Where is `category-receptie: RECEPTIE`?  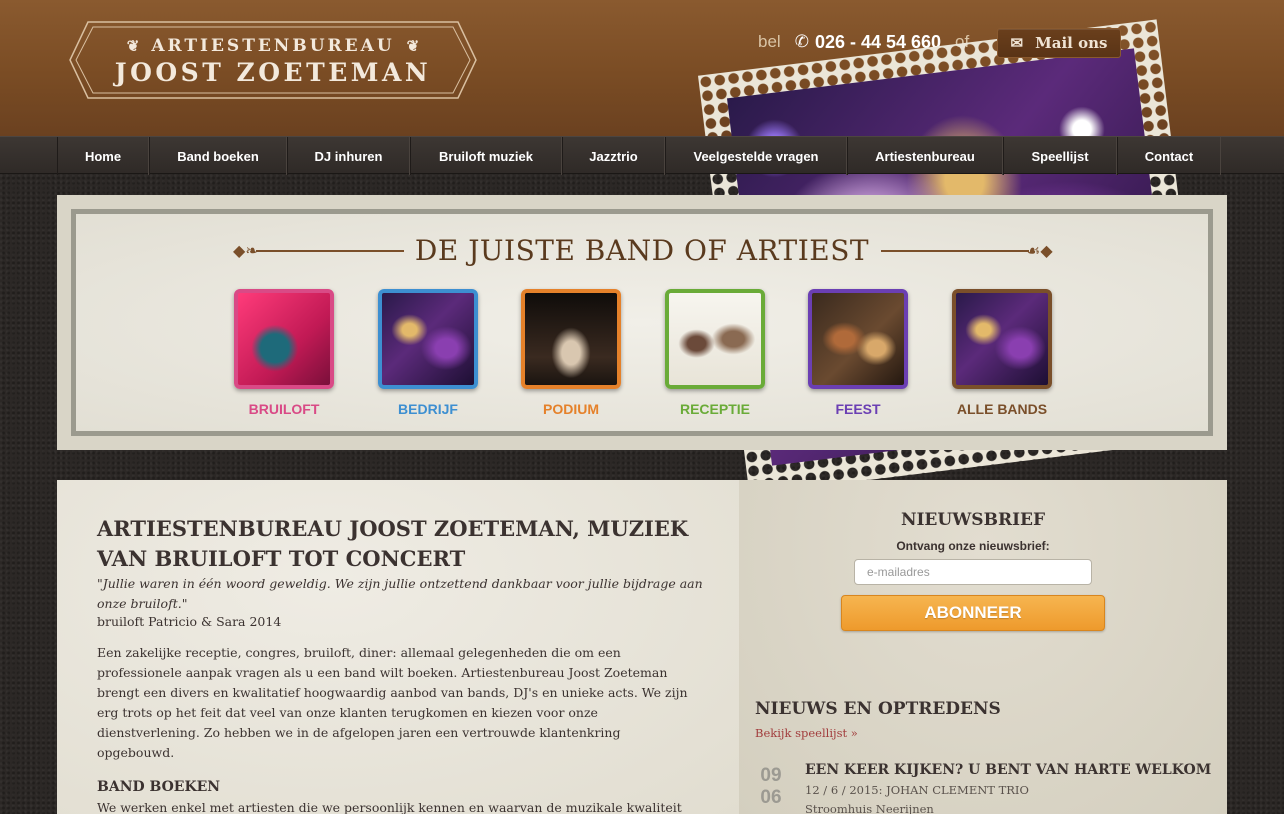 category-receptie: RECEPTIE is located at coordinates (715, 353).